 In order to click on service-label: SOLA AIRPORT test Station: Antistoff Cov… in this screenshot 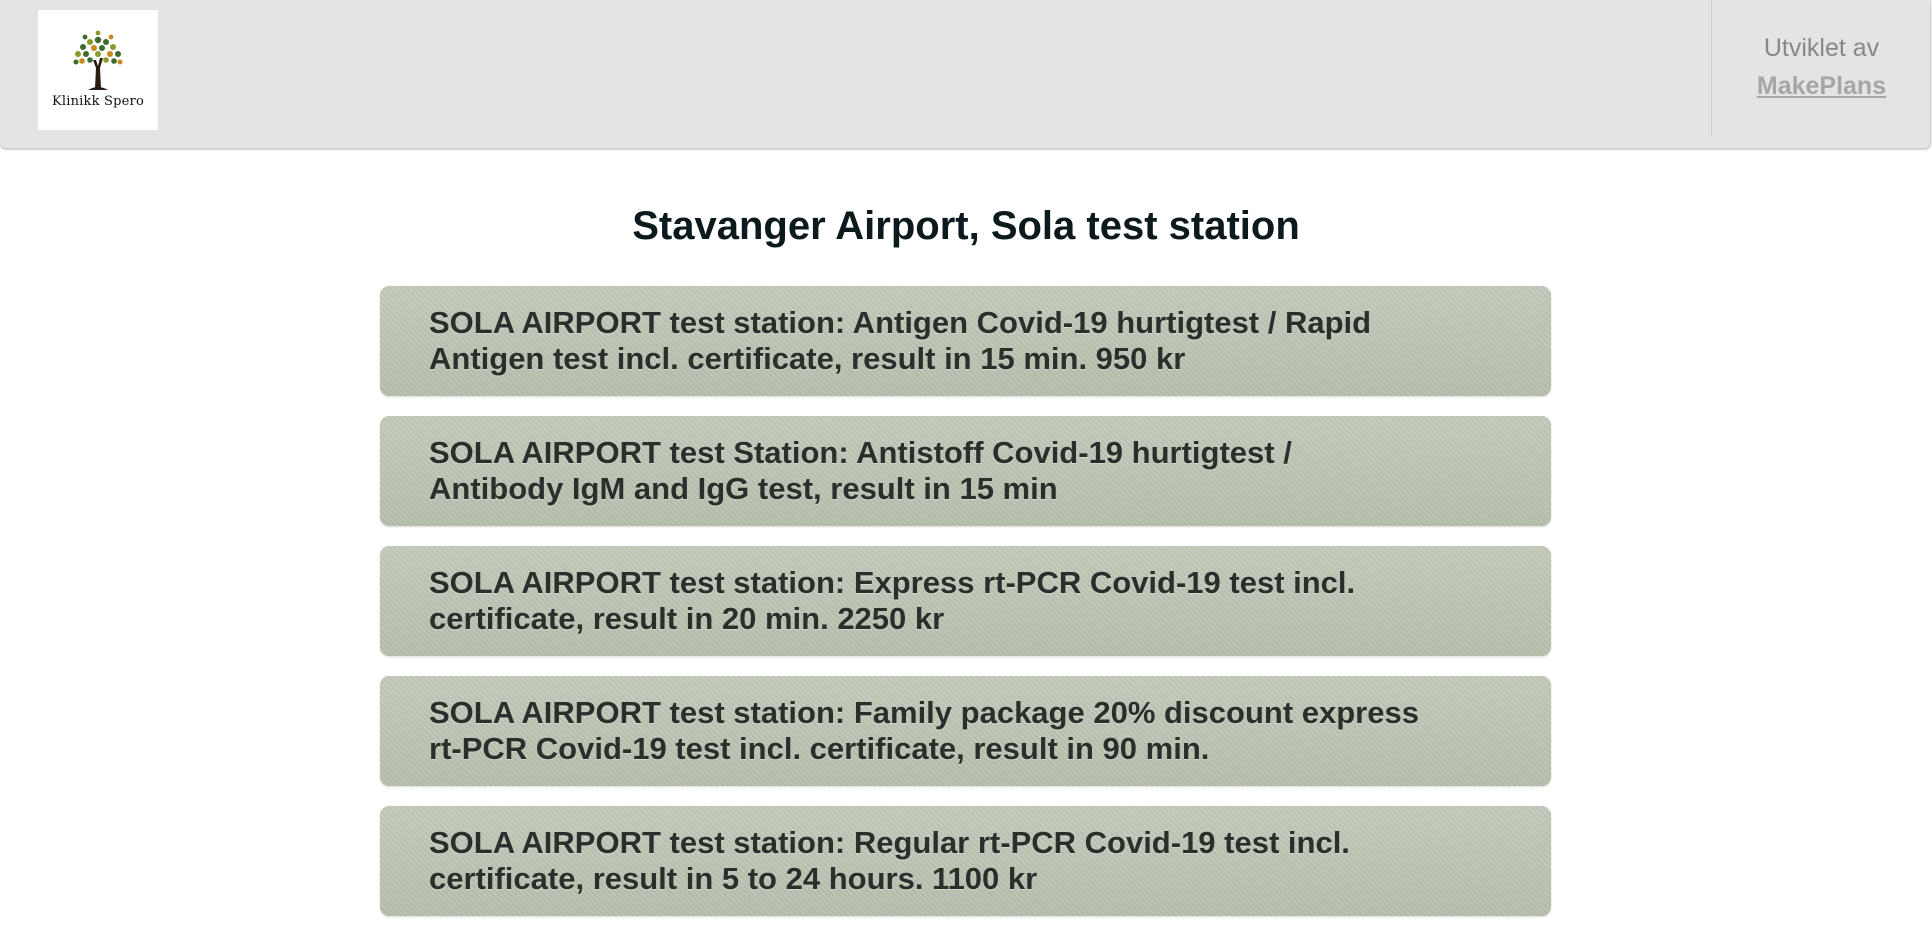, I will do `click(860, 470)`.